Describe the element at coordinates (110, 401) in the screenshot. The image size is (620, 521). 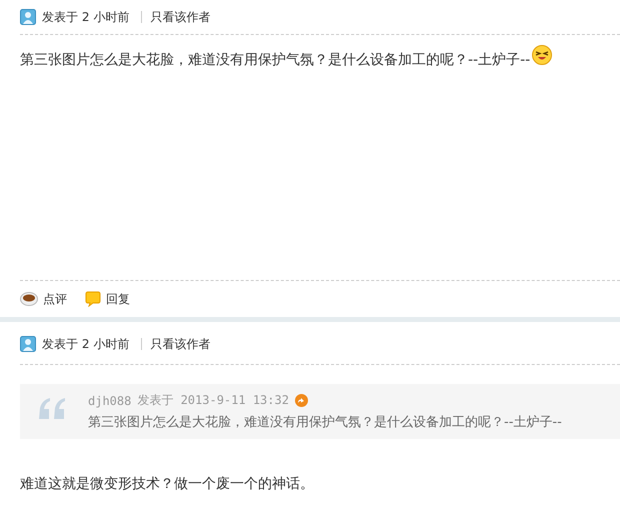
I see `quote-author: djh088` at that location.